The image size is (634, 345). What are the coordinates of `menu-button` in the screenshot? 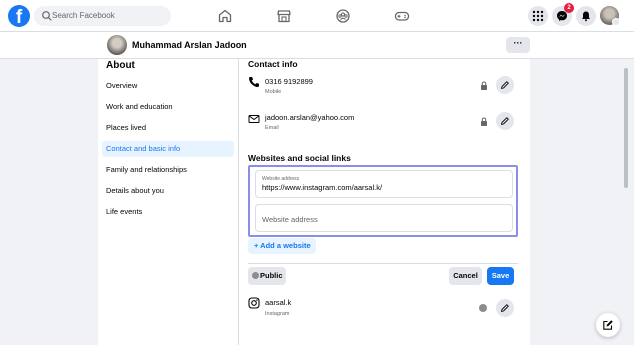 It's located at (538, 16).